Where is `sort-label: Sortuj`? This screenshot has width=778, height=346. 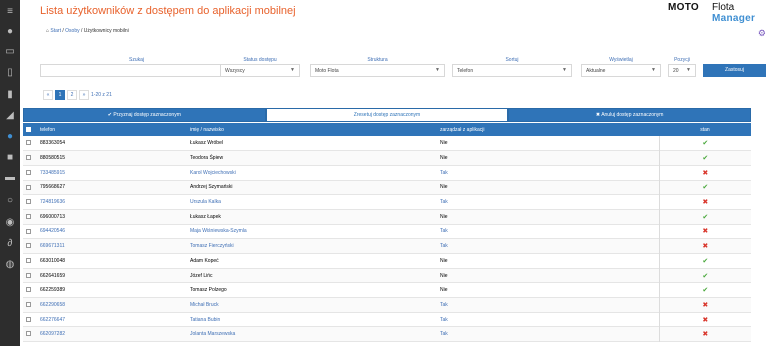 sort-label: Sortuj is located at coordinates (512, 60).